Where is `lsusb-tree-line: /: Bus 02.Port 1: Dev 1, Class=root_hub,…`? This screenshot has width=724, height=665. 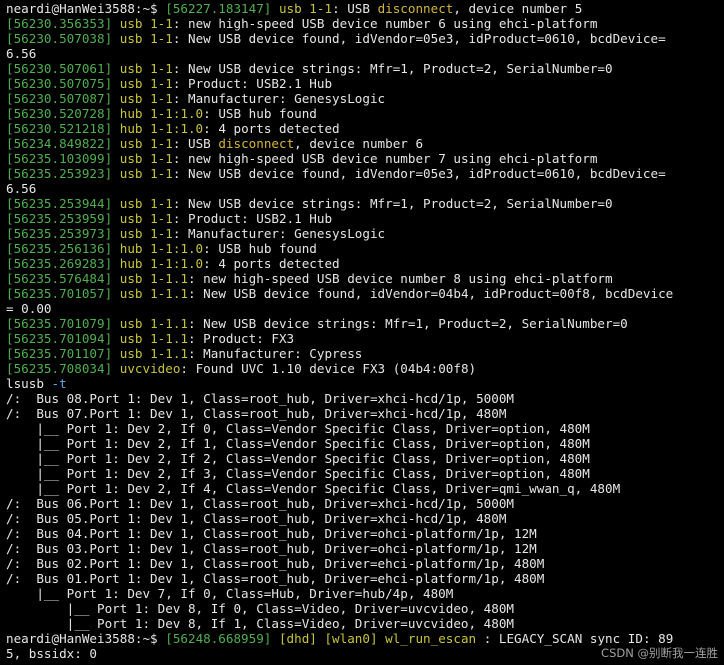
lsusb-tree-line: /: Bus 02.Port 1: Dev 1, Class=root_hub,… is located at coordinates (365, 563).